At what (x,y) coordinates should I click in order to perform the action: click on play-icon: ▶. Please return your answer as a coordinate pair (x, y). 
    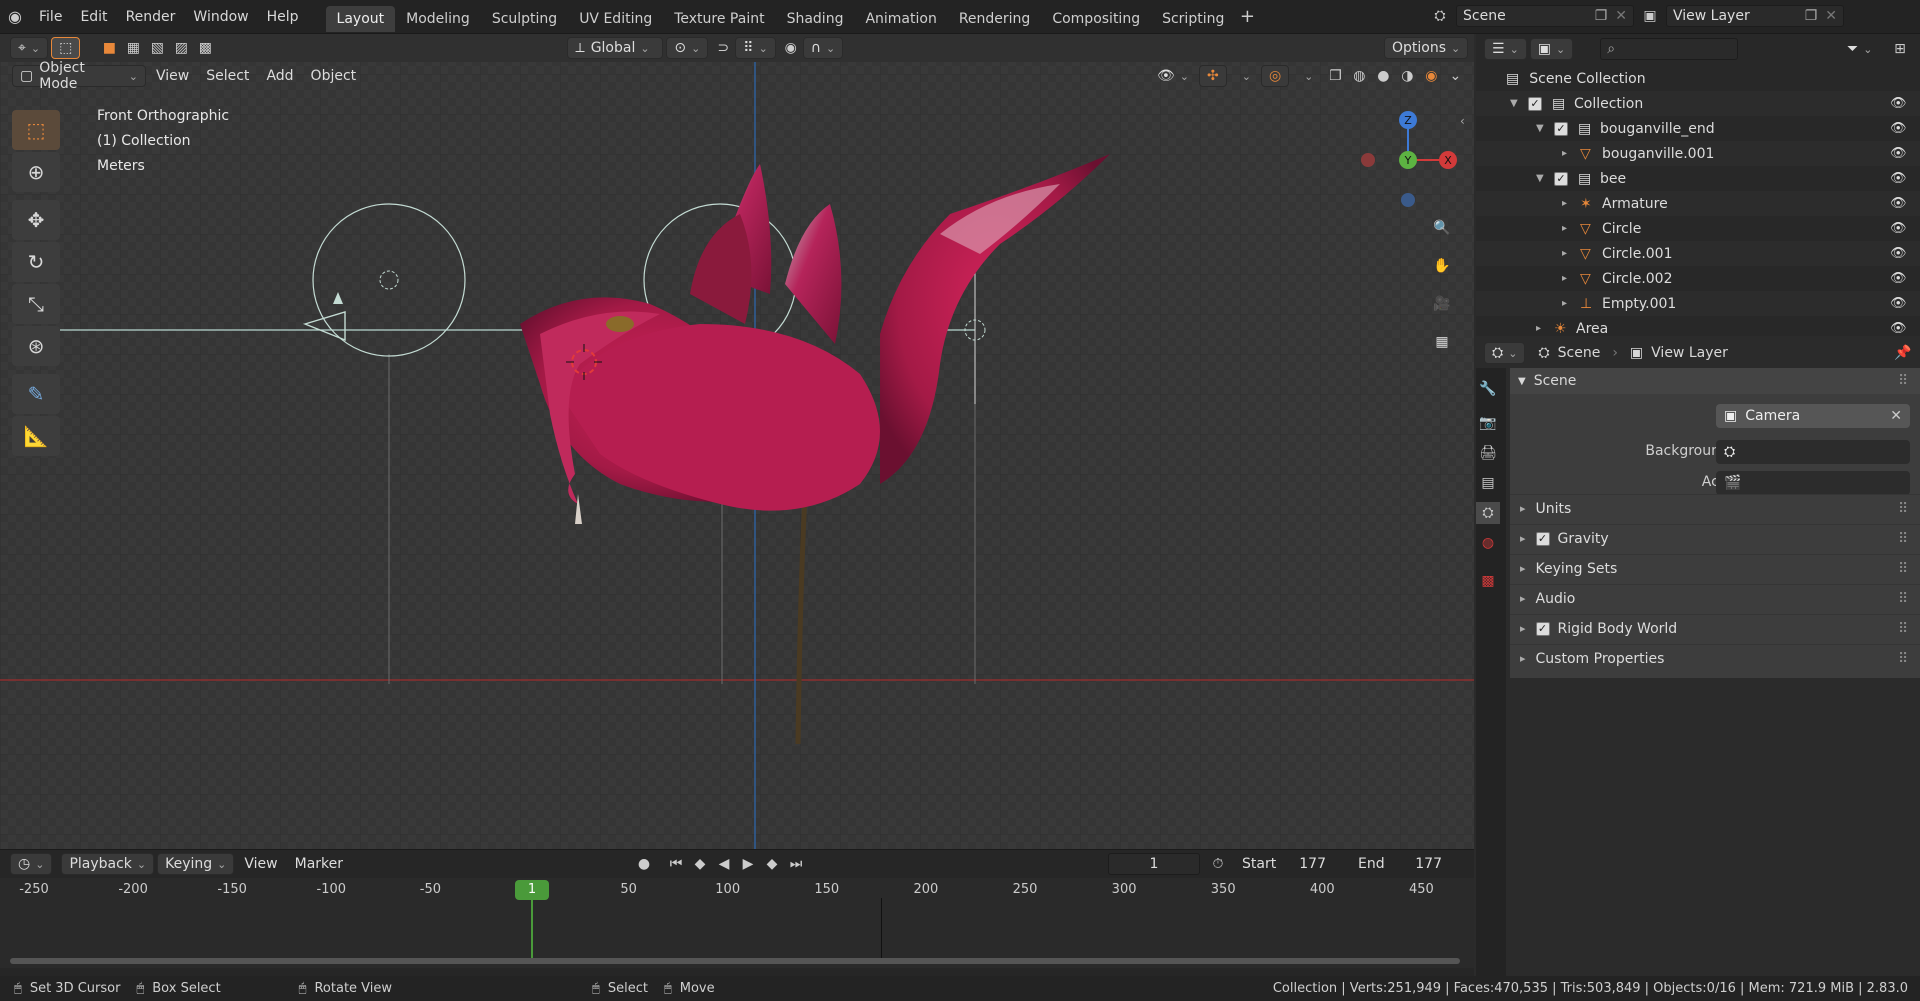
    Looking at the image, I should click on (748, 864).